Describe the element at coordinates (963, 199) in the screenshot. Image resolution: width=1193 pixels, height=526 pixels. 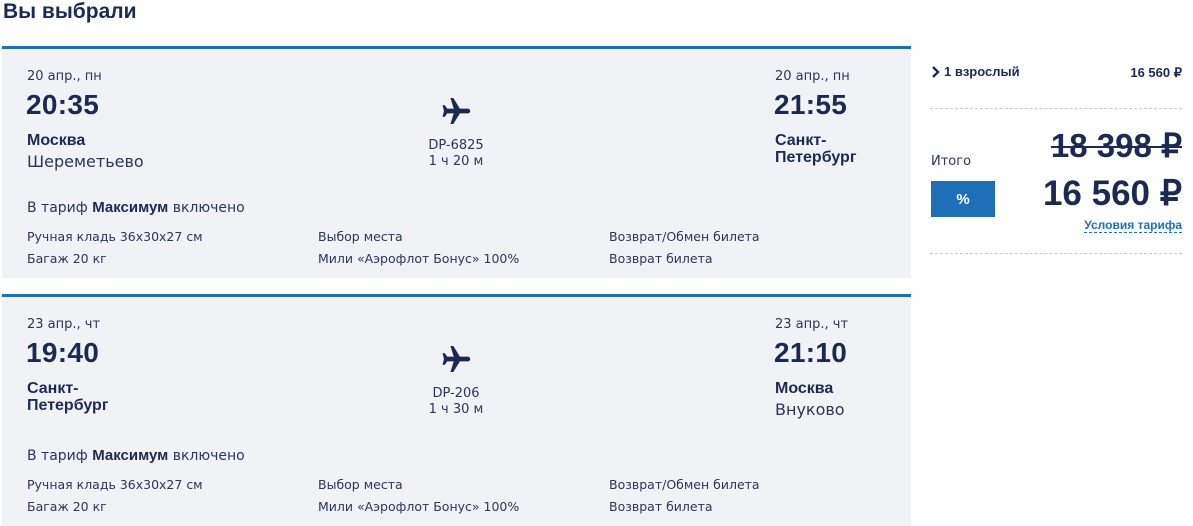
I see `discount-button: %` at that location.